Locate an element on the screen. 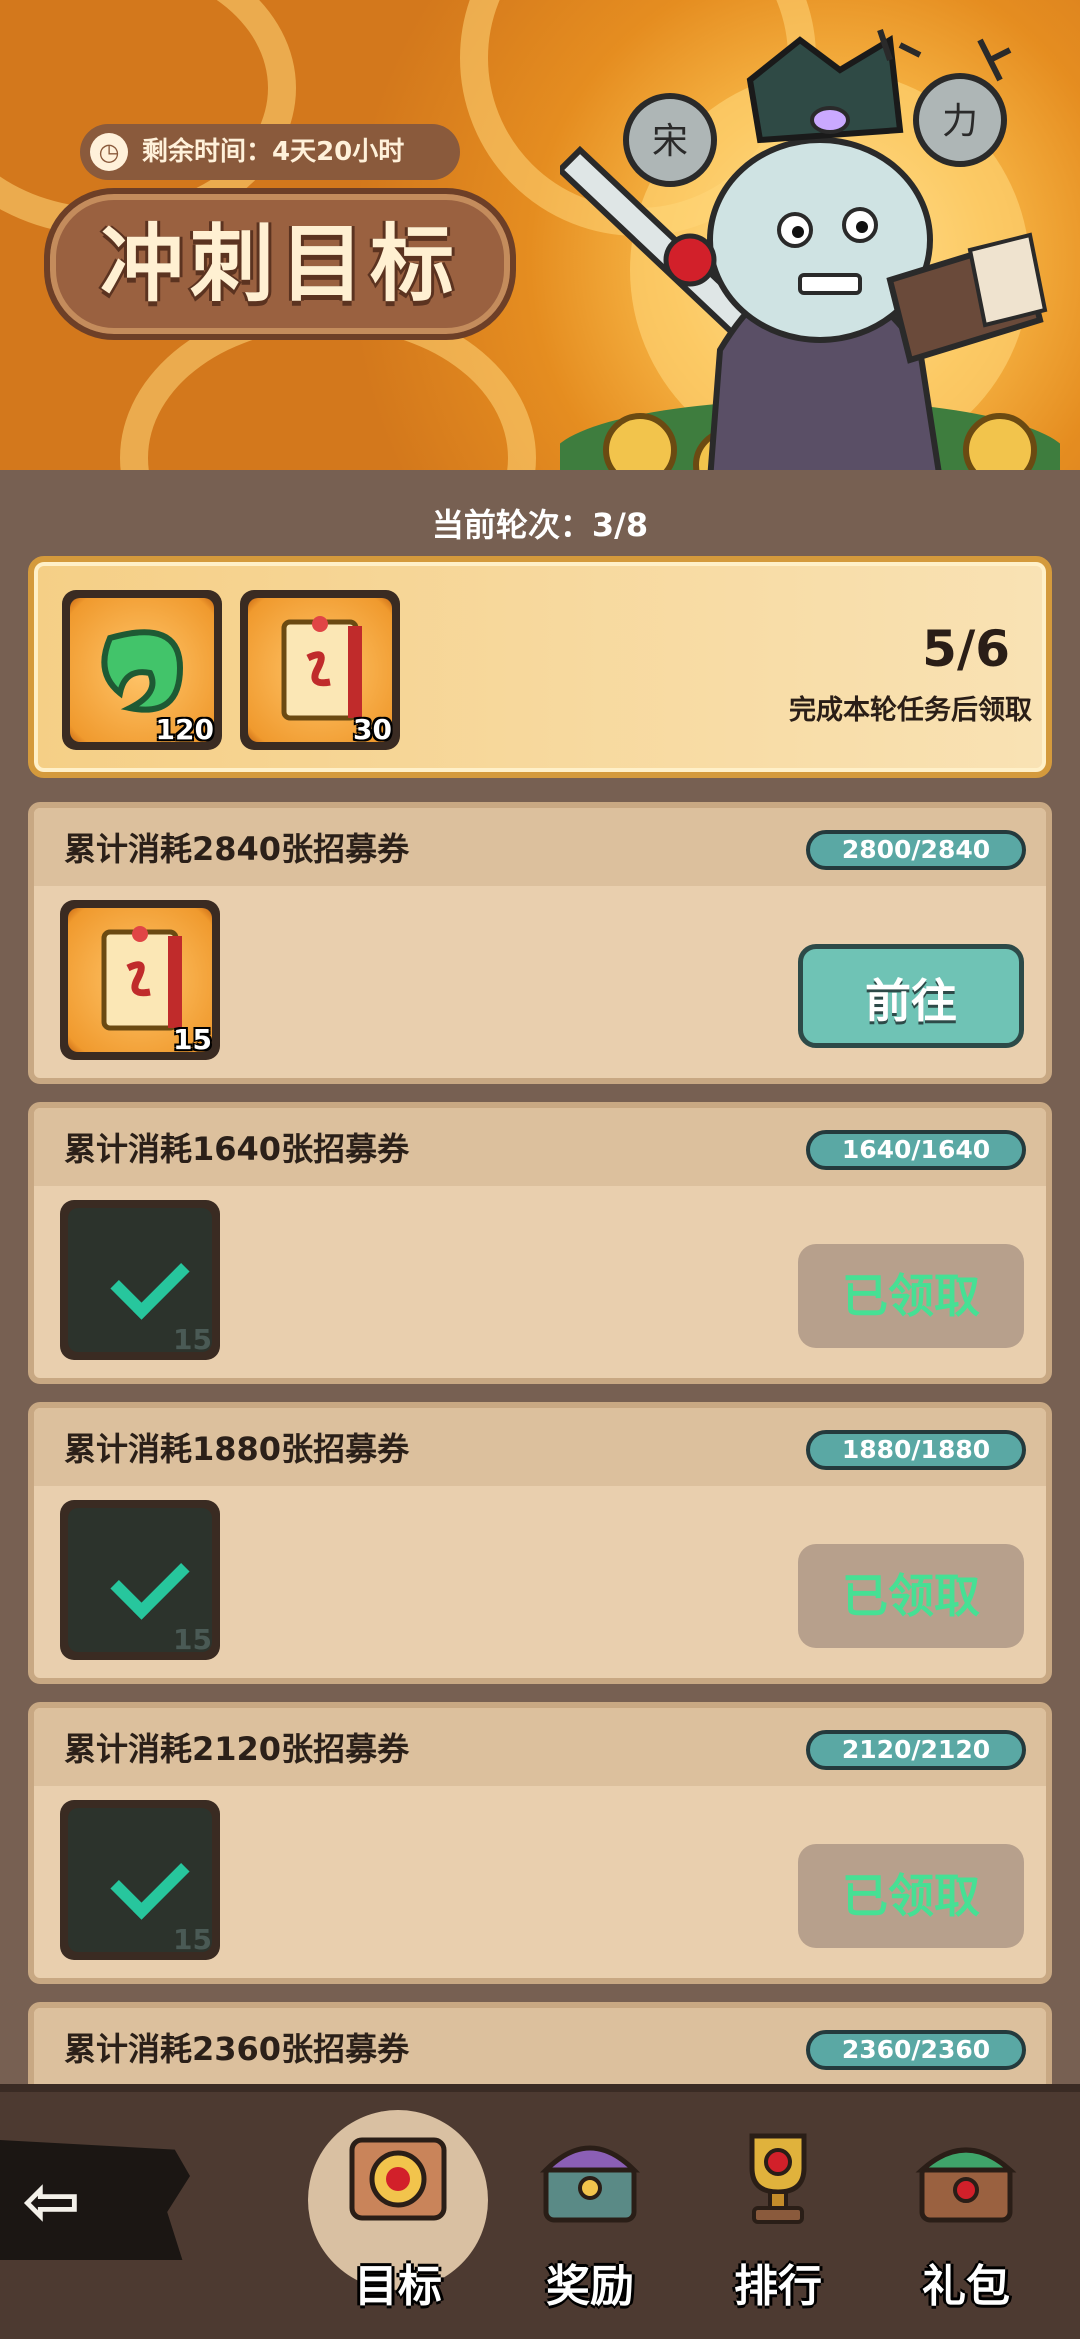  chest-icon is located at coordinates (590, 2184).